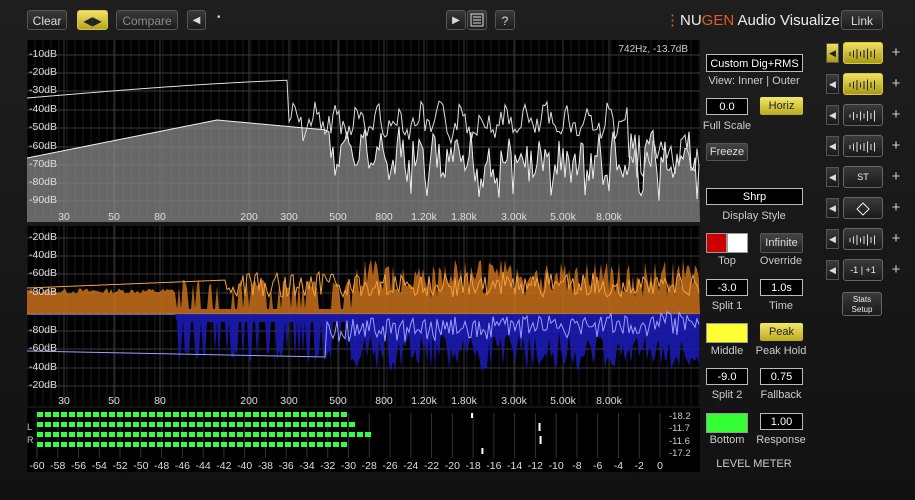 This screenshot has height=500, width=915. I want to click on horiz-button: Horiz, so click(781, 106).